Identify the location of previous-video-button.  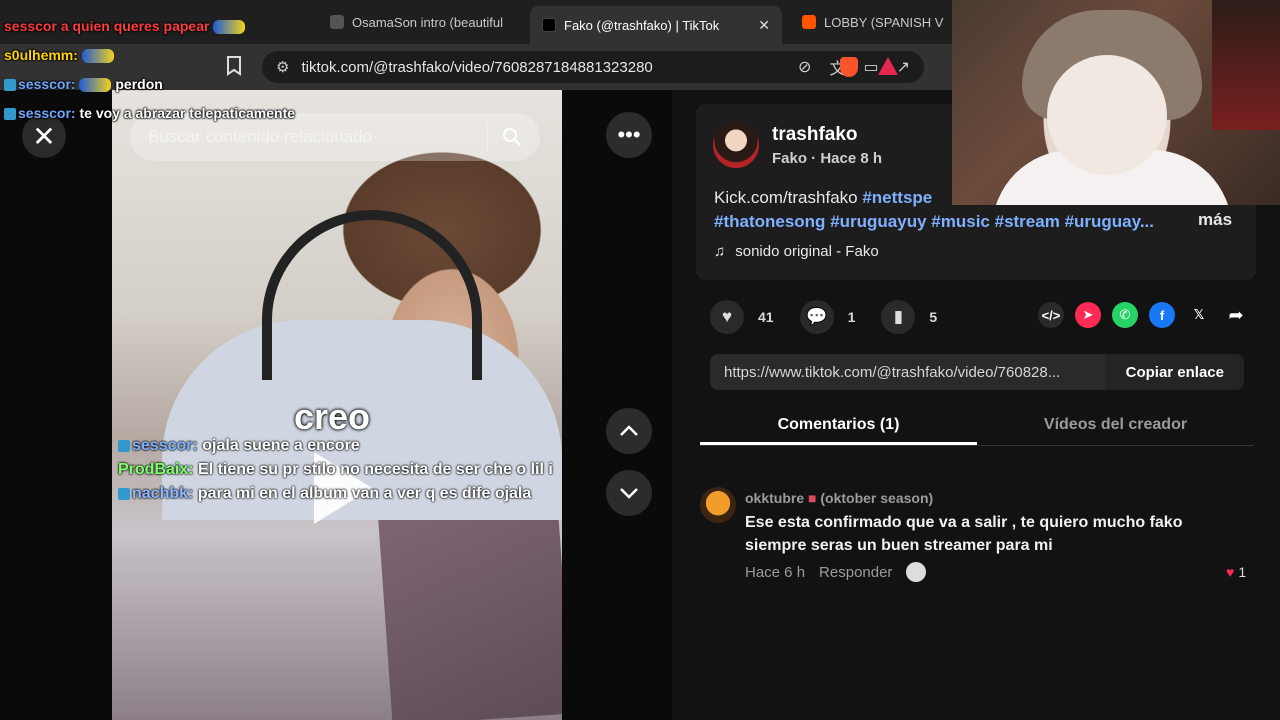
(629, 431).